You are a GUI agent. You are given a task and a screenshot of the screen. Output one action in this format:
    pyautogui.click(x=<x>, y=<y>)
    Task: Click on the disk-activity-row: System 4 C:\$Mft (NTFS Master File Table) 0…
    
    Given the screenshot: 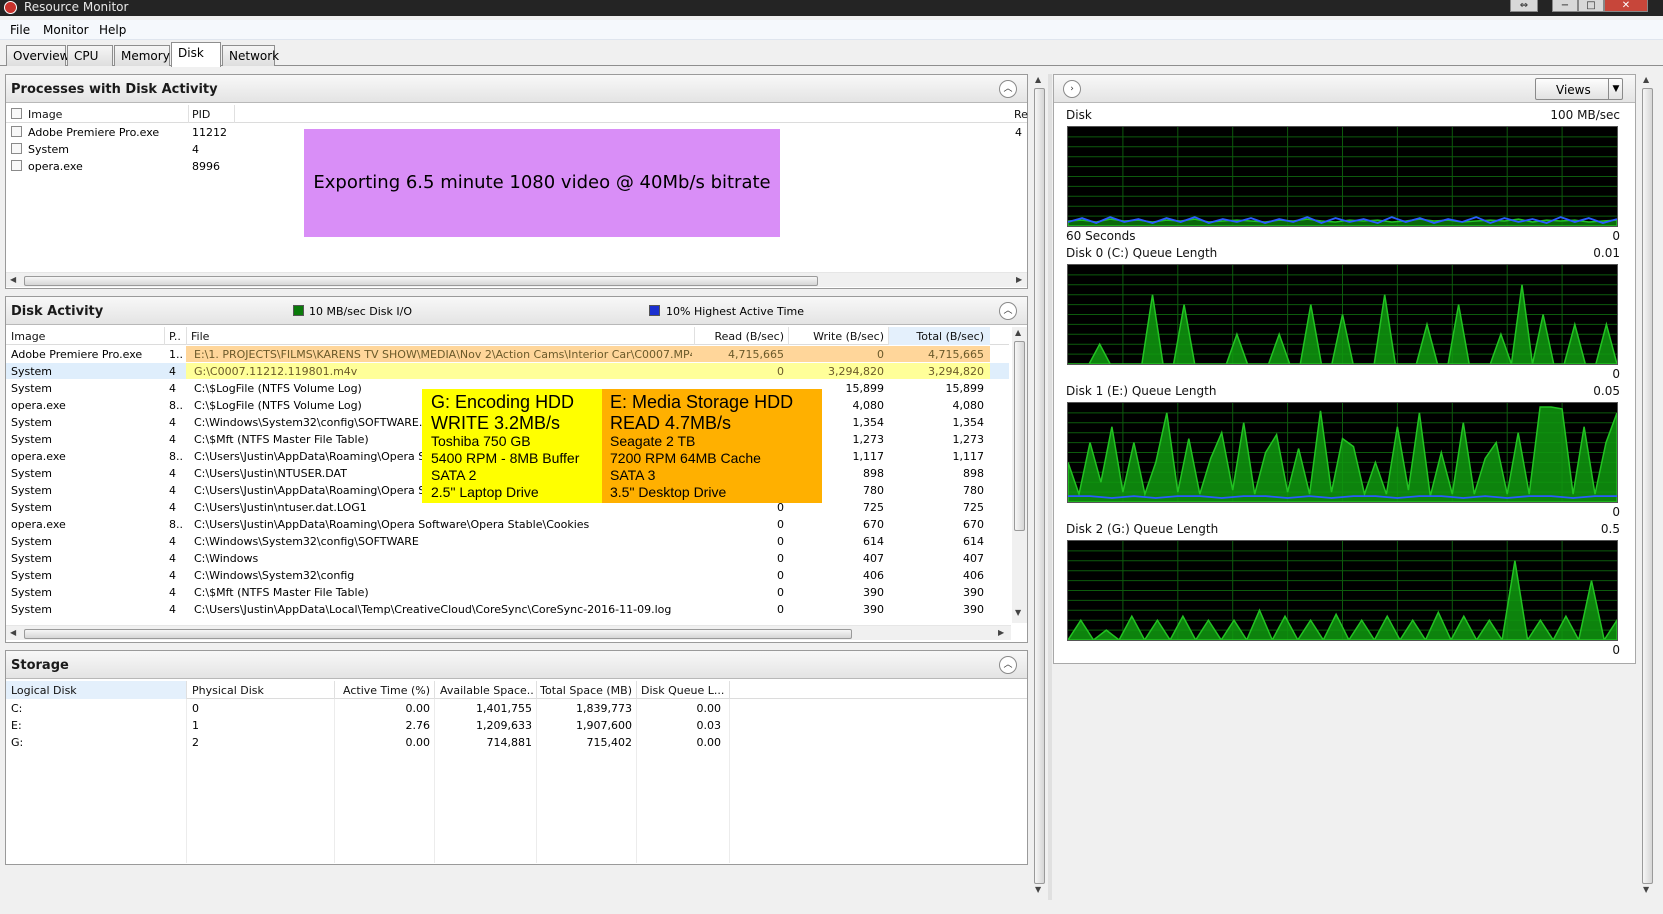 What is the action you would take?
    pyautogui.click(x=507, y=592)
    